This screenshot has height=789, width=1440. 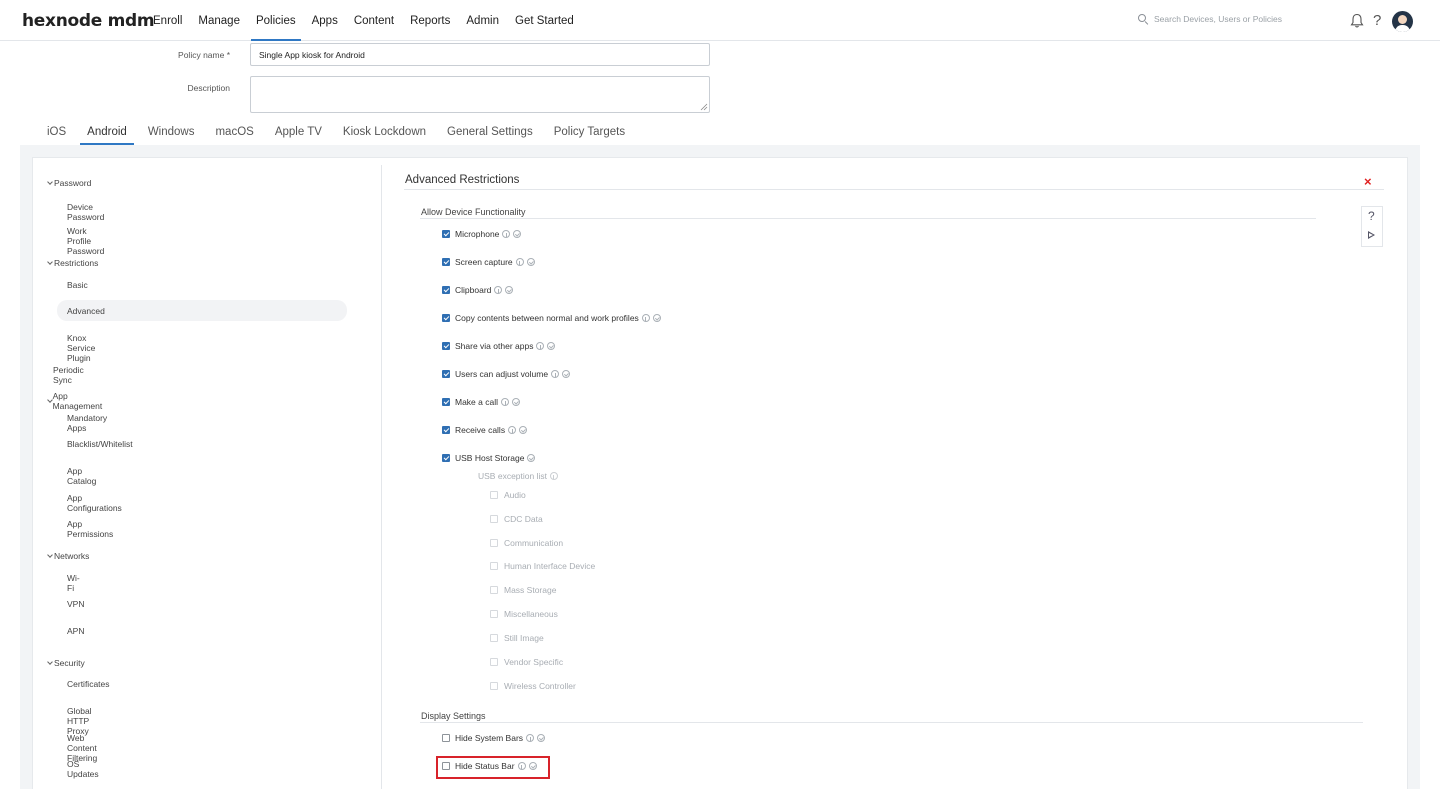 I want to click on sidebar-section-restrictions: Restrictions, so click(x=72, y=263).